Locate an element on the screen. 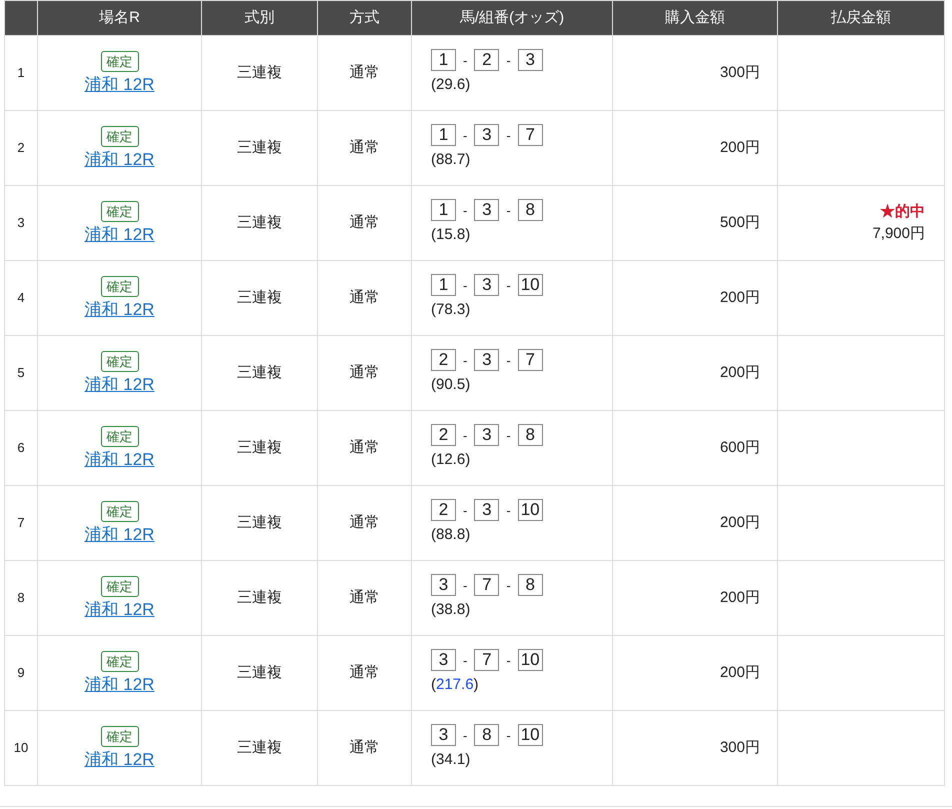 This screenshot has height=809, width=952. purchase-amount: 600円 is located at coordinates (740, 447).